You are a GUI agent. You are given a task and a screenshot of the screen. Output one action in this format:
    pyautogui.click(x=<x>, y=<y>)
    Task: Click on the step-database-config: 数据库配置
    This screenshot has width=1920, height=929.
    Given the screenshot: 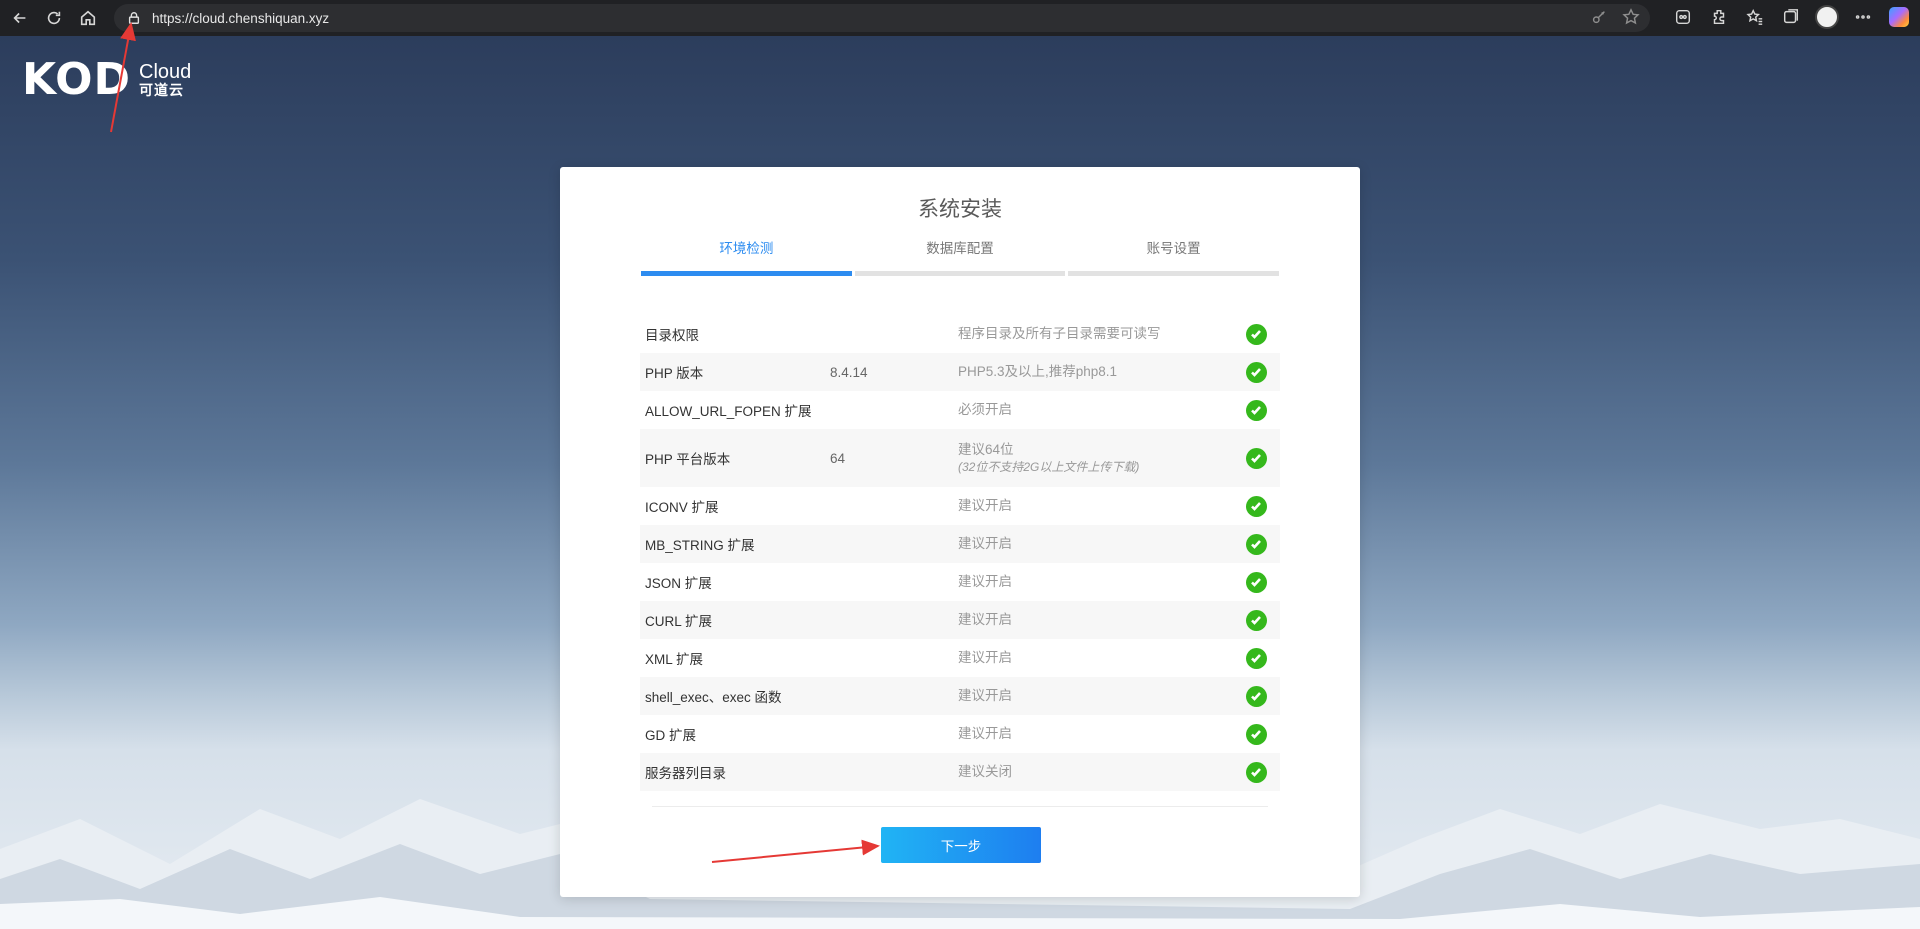 What is the action you would take?
    pyautogui.click(x=960, y=256)
    